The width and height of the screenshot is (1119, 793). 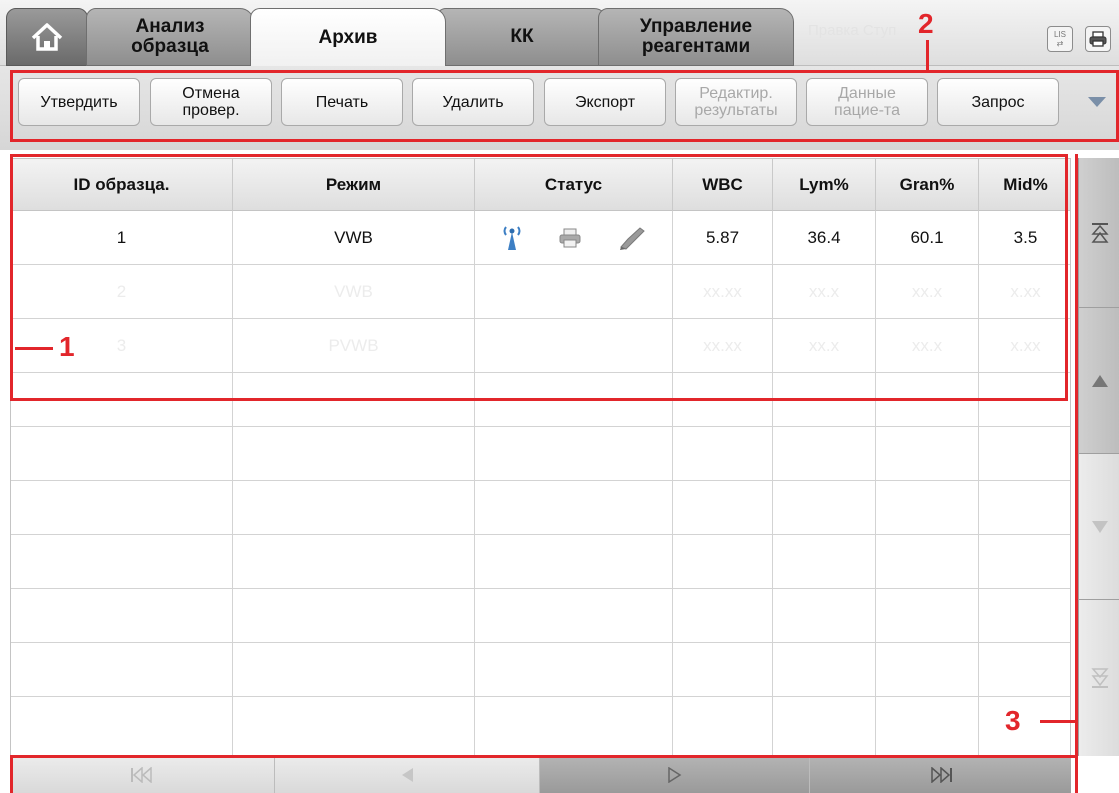 What do you see at coordinates (67, 346) in the screenshot?
I see `callout-1: 1` at bounding box center [67, 346].